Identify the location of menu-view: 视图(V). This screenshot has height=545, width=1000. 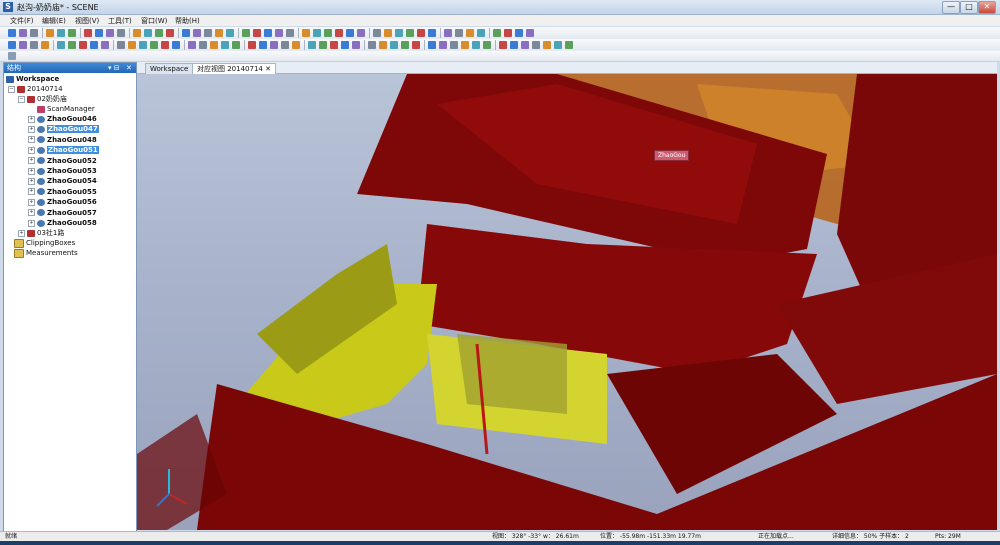
(87, 21).